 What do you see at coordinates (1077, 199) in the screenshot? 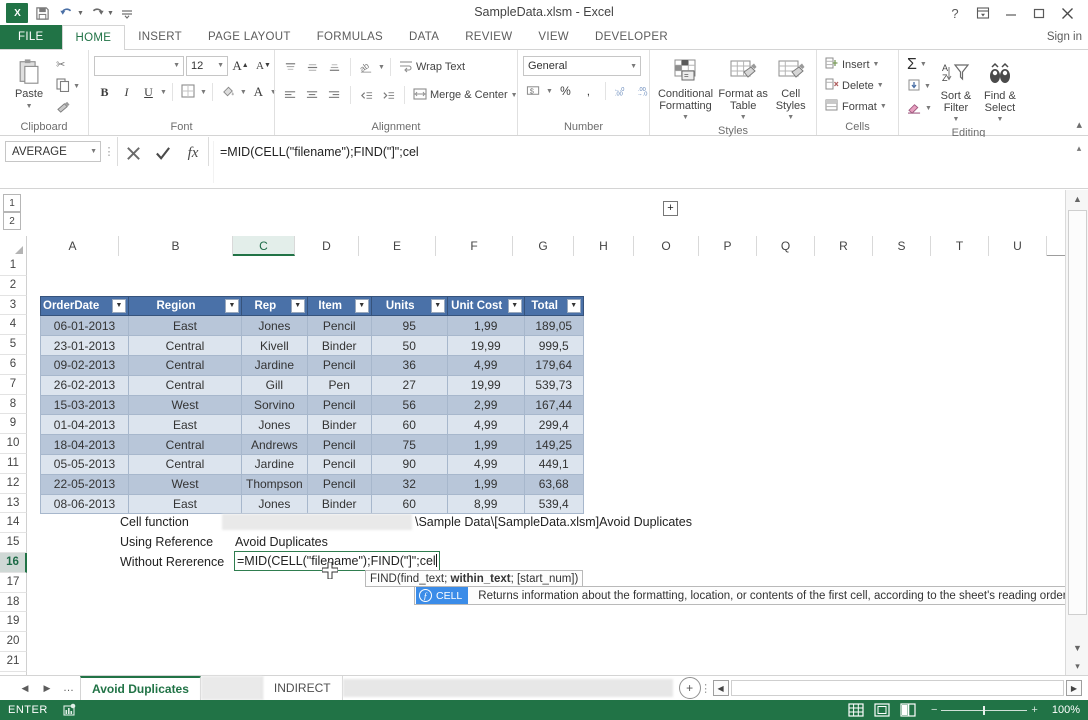
I see `scroll-up-icon: ▲` at bounding box center [1077, 199].